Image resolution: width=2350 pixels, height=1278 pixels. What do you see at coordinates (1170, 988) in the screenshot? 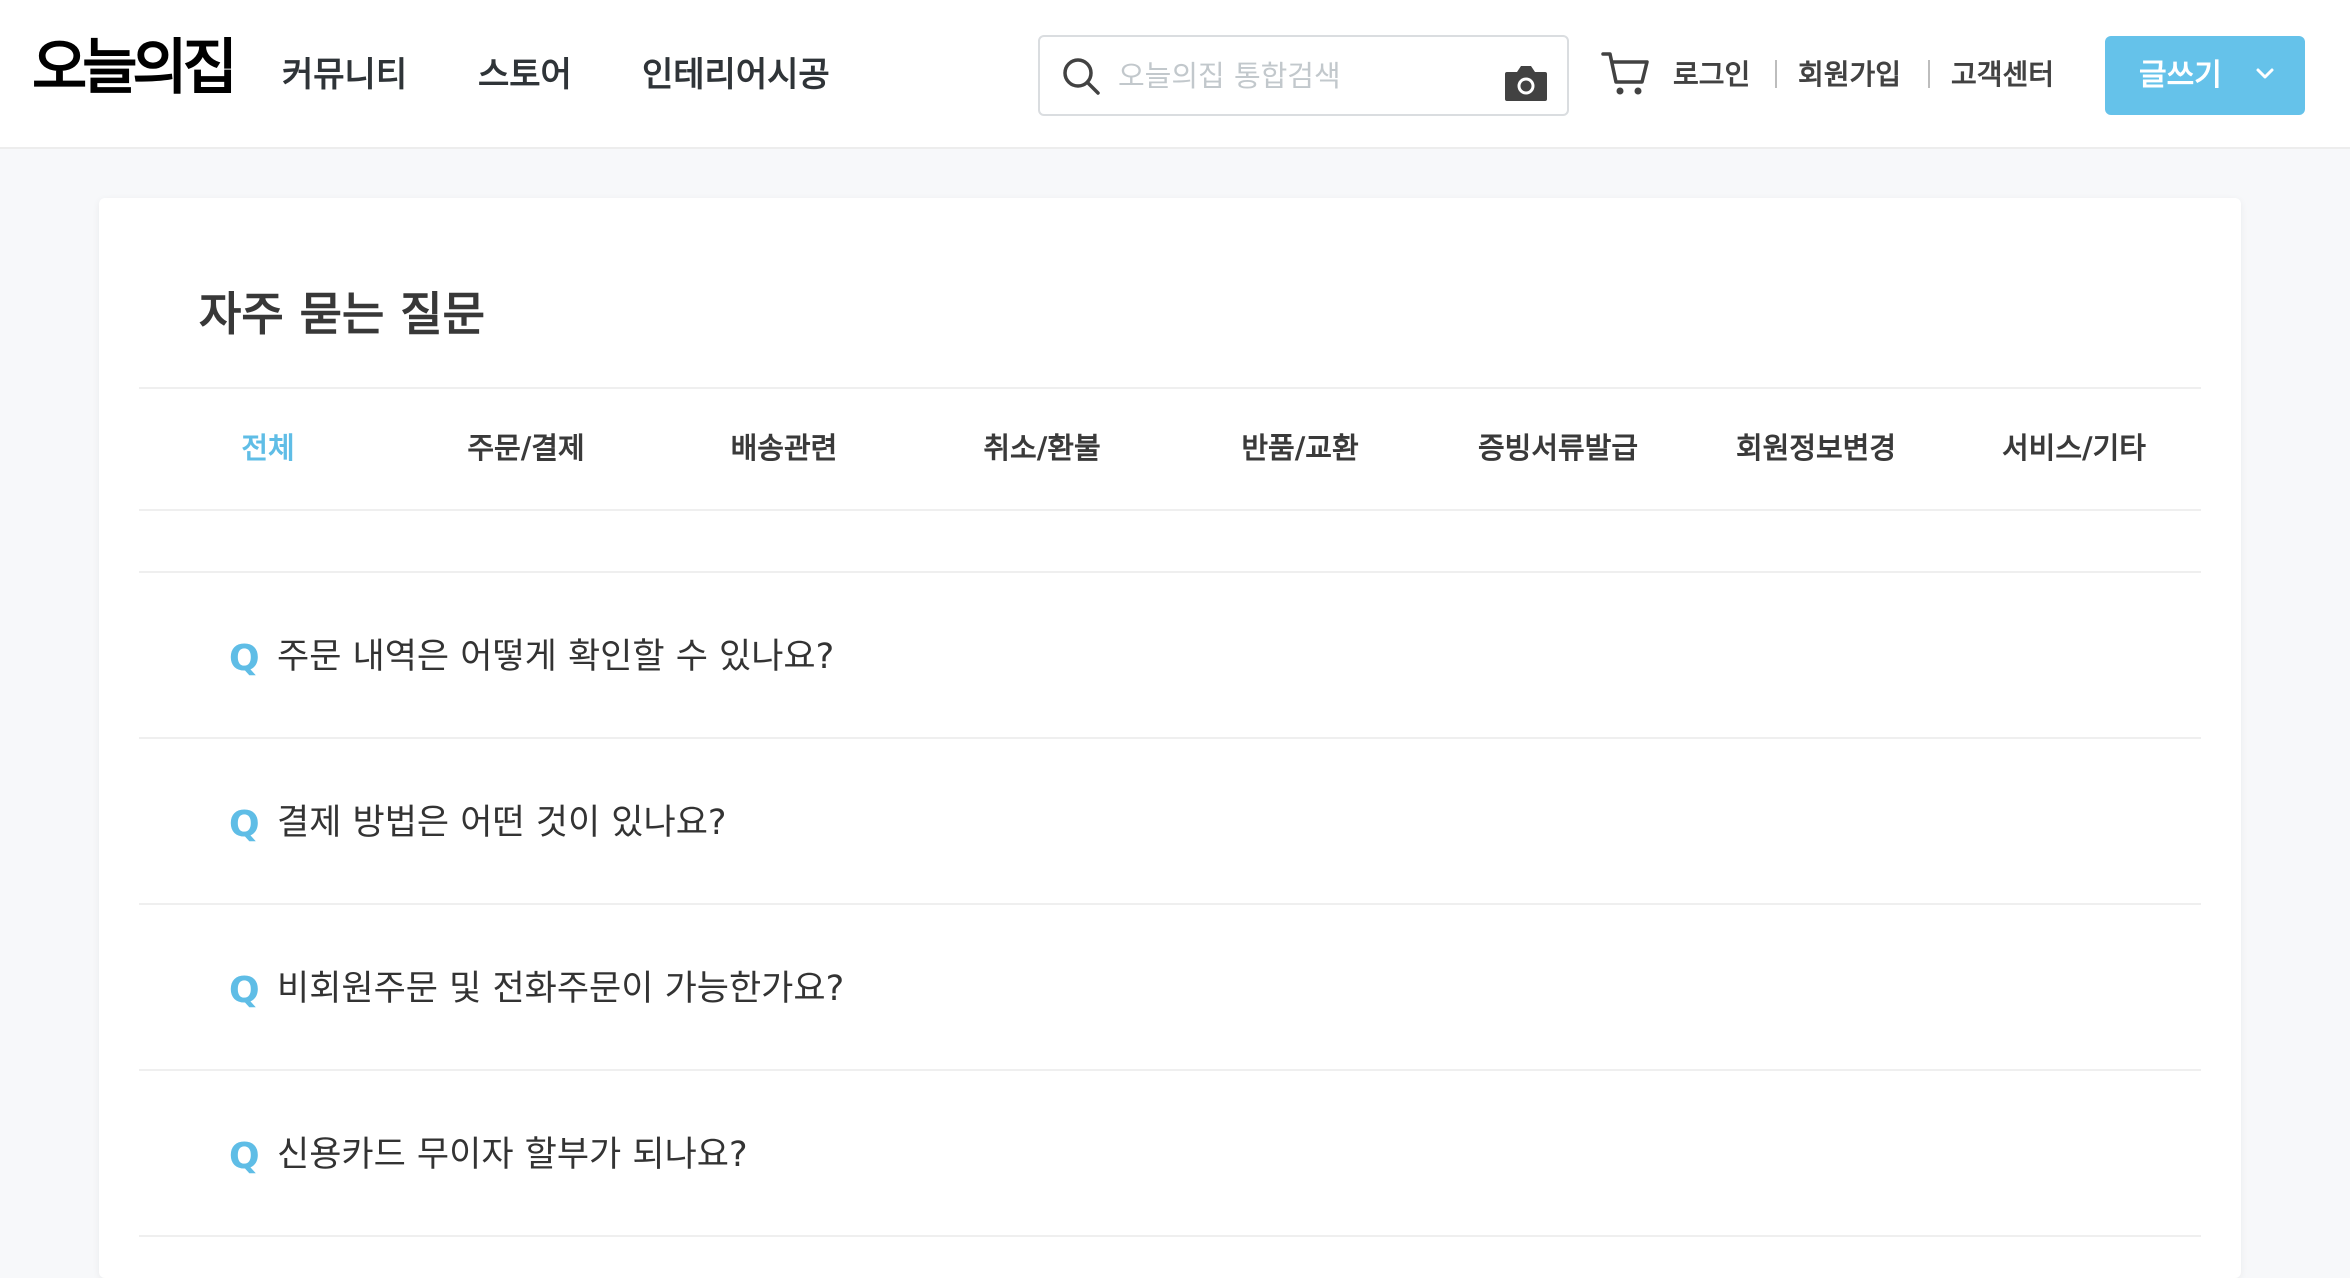
I see `faq-item: Q 비회원주문 및 전화주문이 가능한가요?` at bounding box center [1170, 988].